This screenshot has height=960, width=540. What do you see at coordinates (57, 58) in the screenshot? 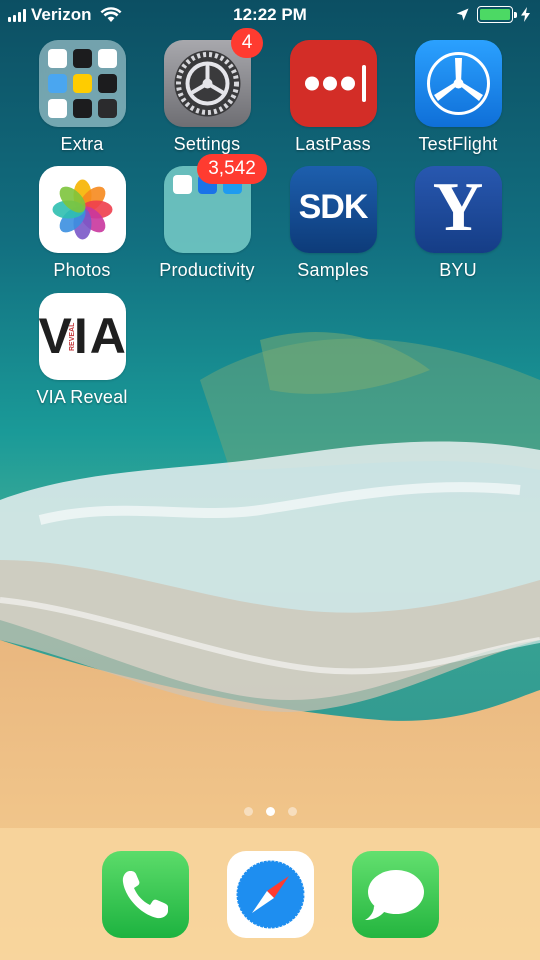
I see `maps-mini-icon` at bounding box center [57, 58].